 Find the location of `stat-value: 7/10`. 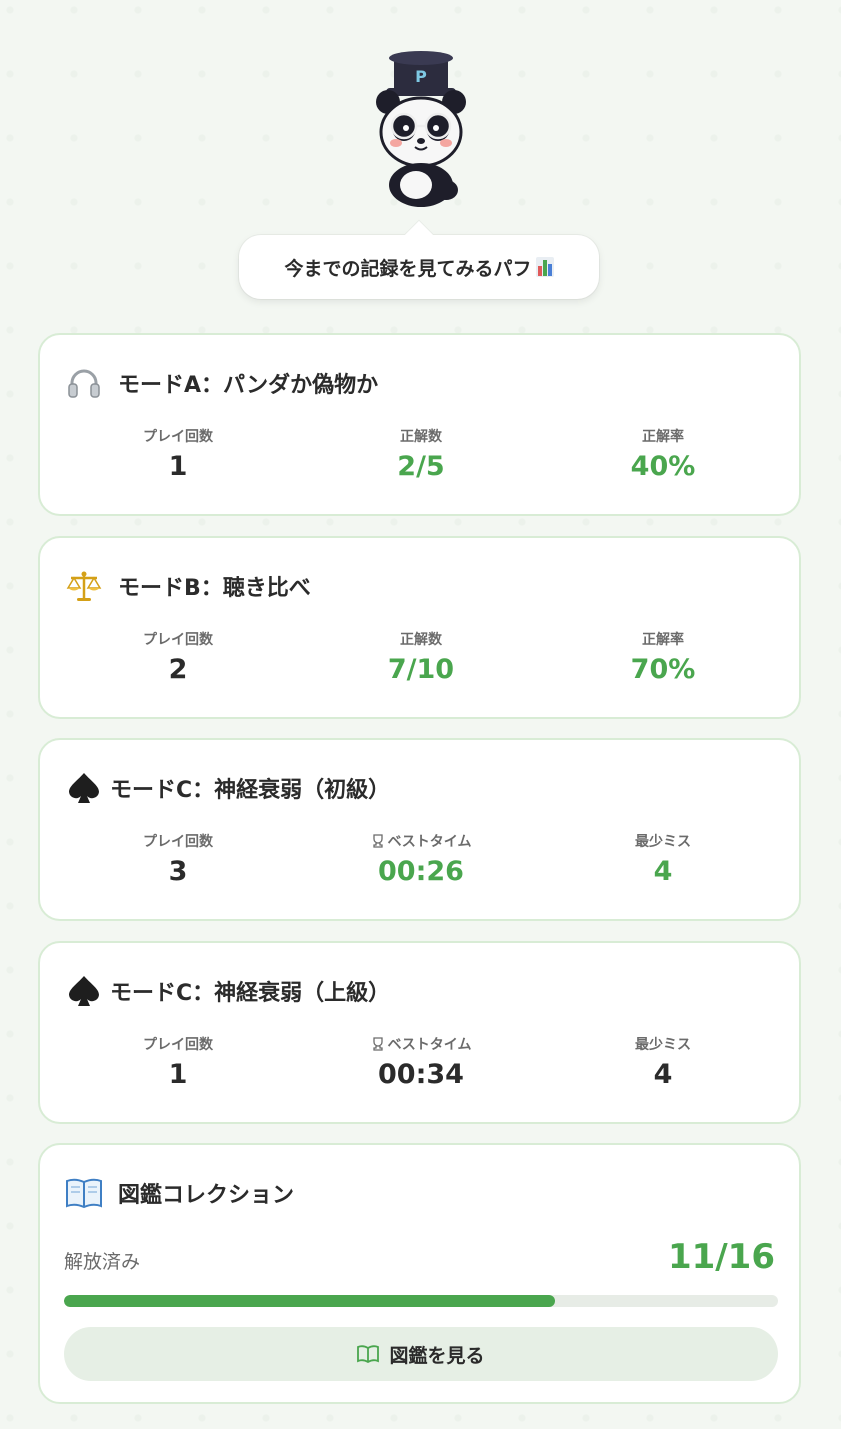

stat-value: 7/10 is located at coordinates (421, 669).